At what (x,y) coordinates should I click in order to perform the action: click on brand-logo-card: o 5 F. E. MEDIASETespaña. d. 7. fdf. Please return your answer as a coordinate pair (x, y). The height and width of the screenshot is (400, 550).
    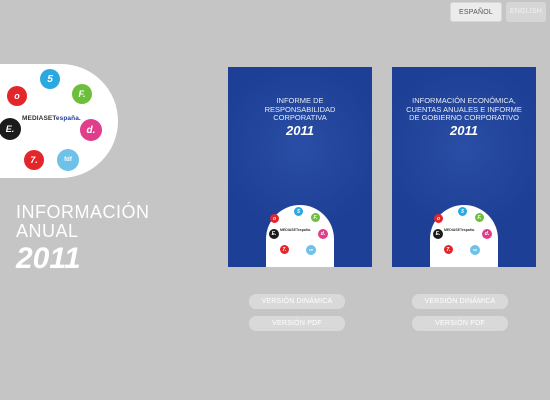
    Looking at the image, I should click on (59, 121).